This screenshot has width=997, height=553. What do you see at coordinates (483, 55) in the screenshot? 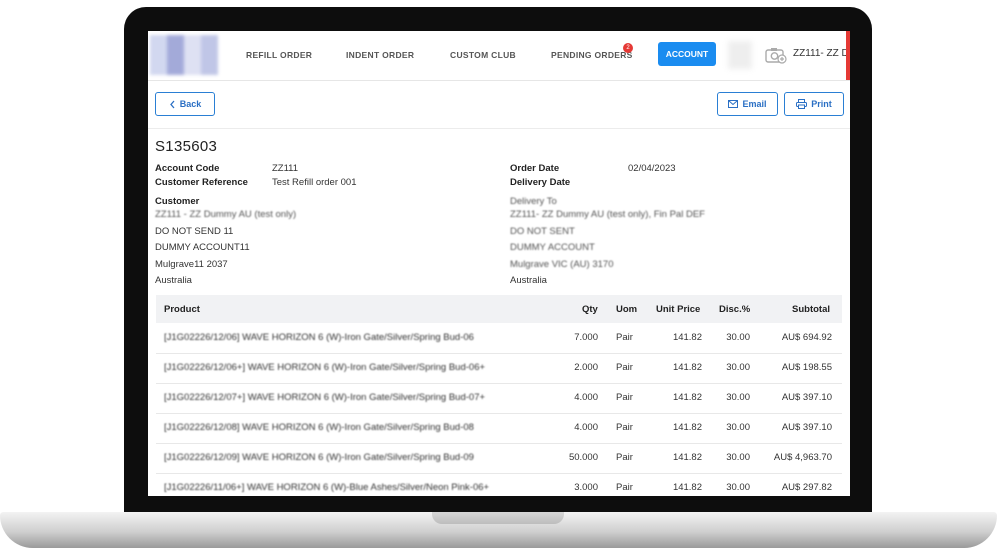
I see `nav-custom-club: CUSTOM CLUB` at bounding box center [483, 55].